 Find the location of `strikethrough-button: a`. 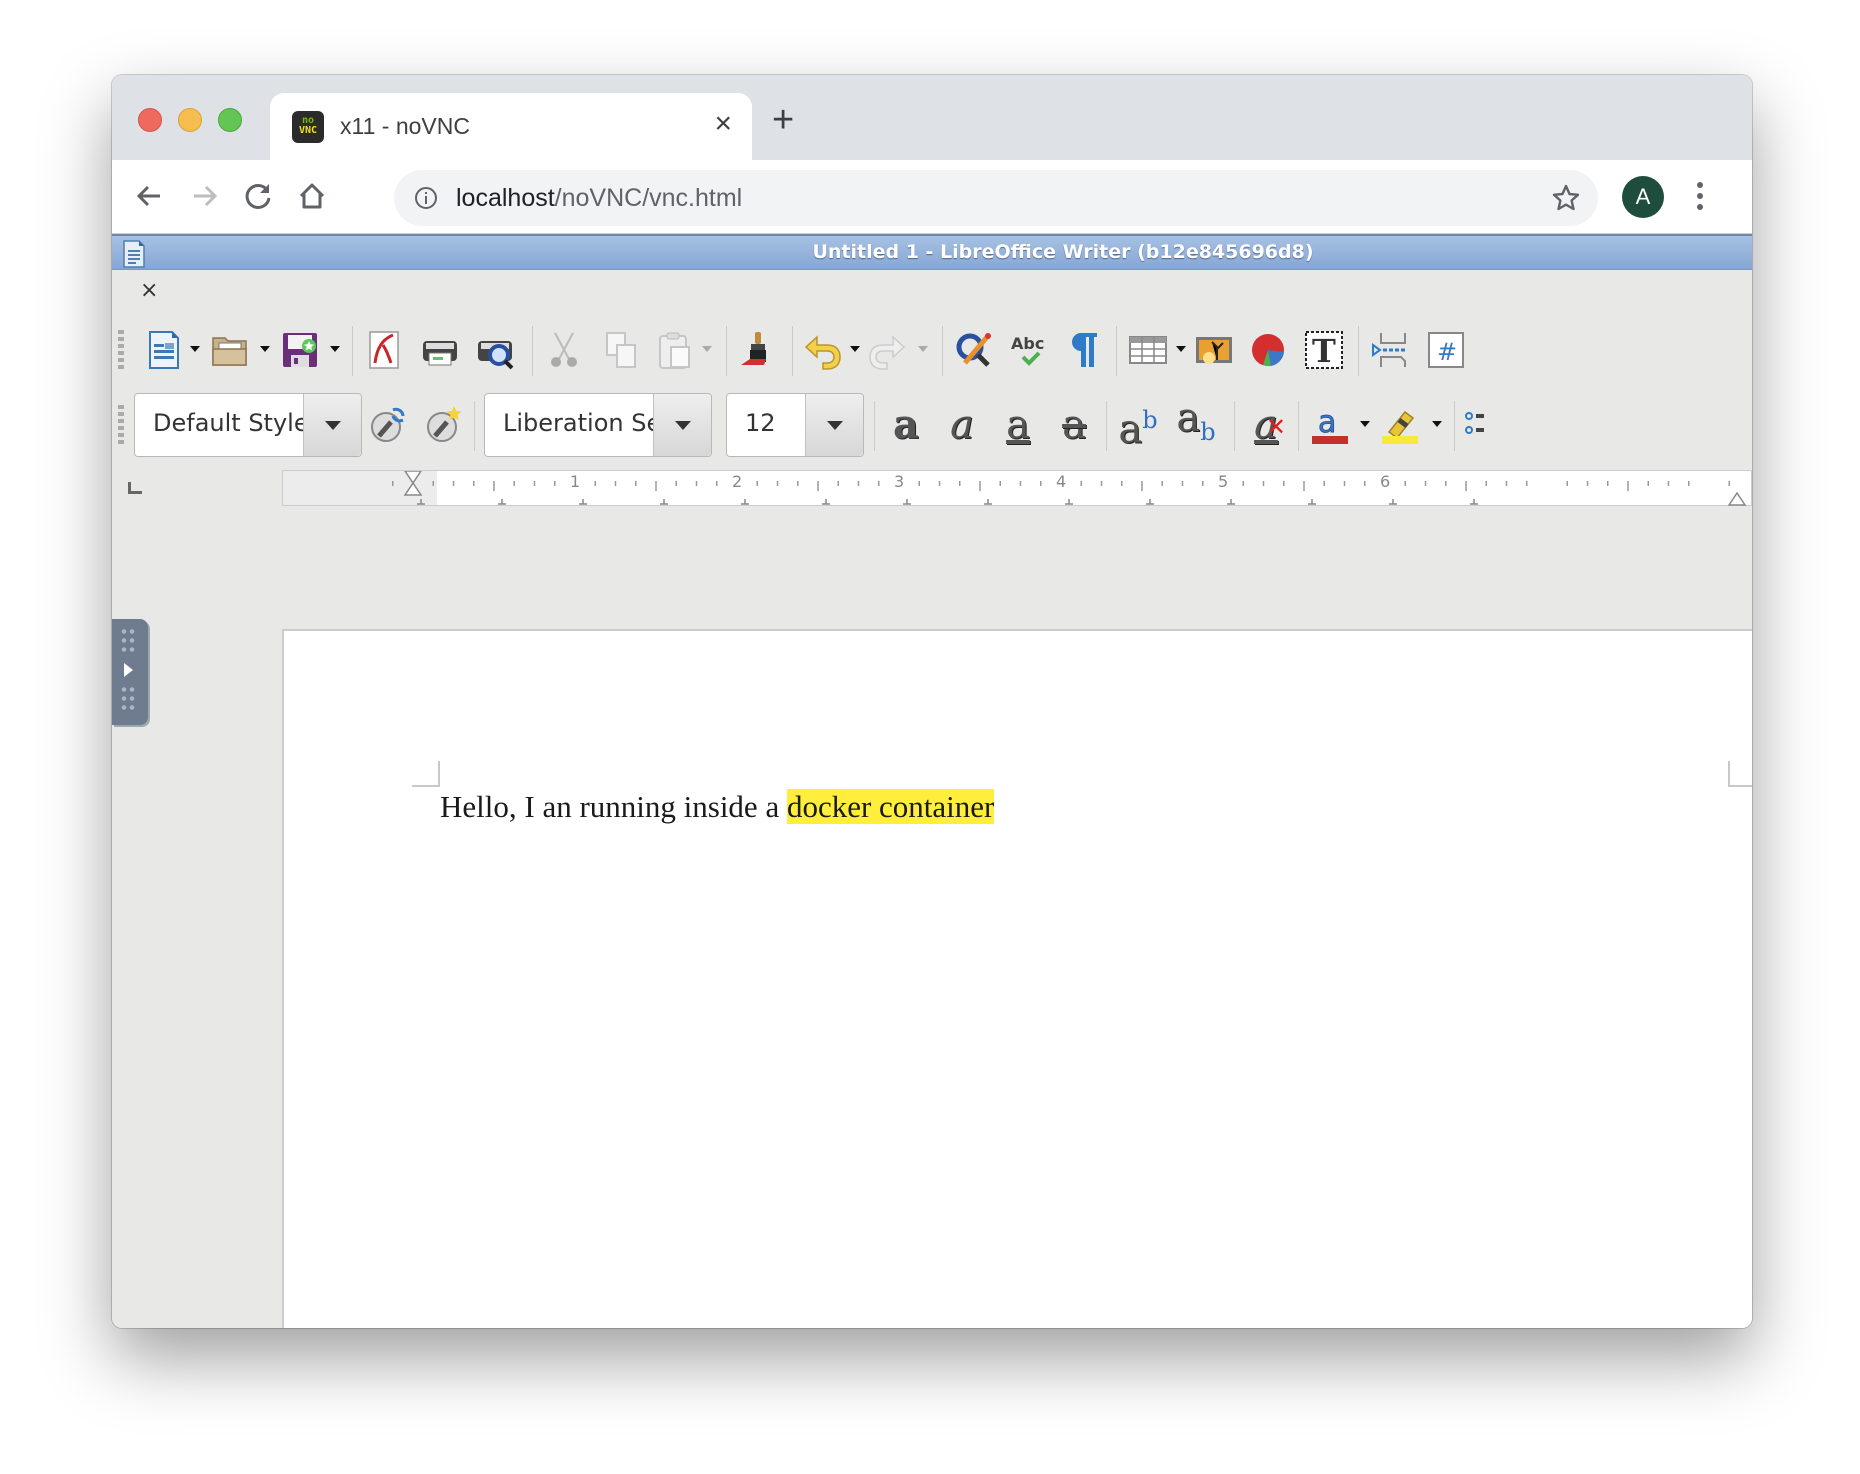

strikethrough-button: a is located at coordinates (1074, 425).